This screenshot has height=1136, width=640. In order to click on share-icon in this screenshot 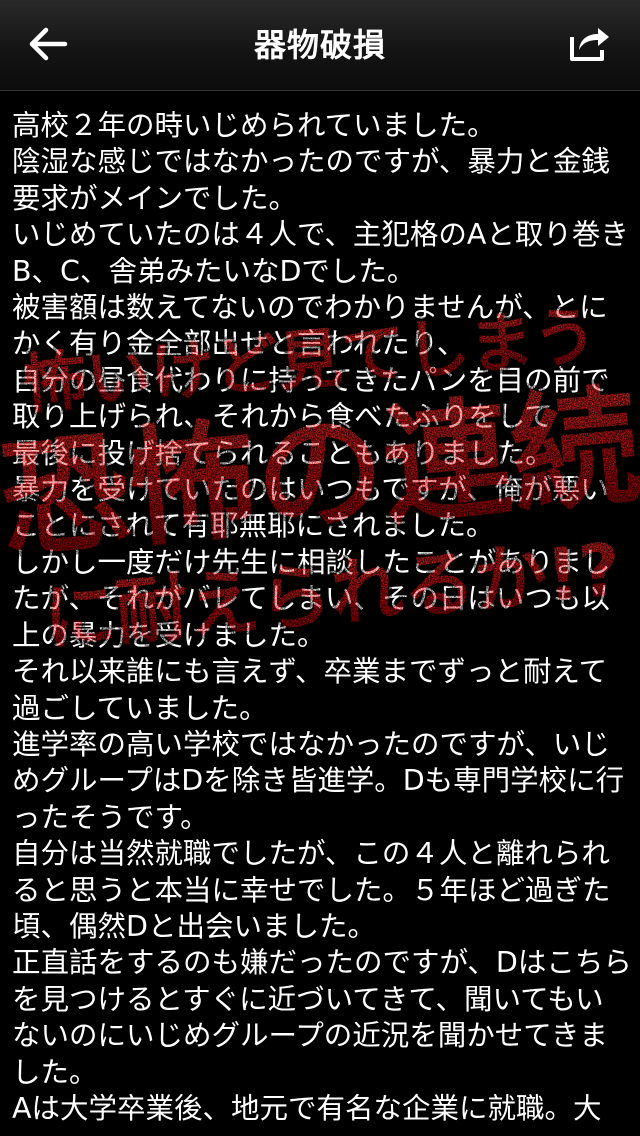, I will do `click(589, 44)`.